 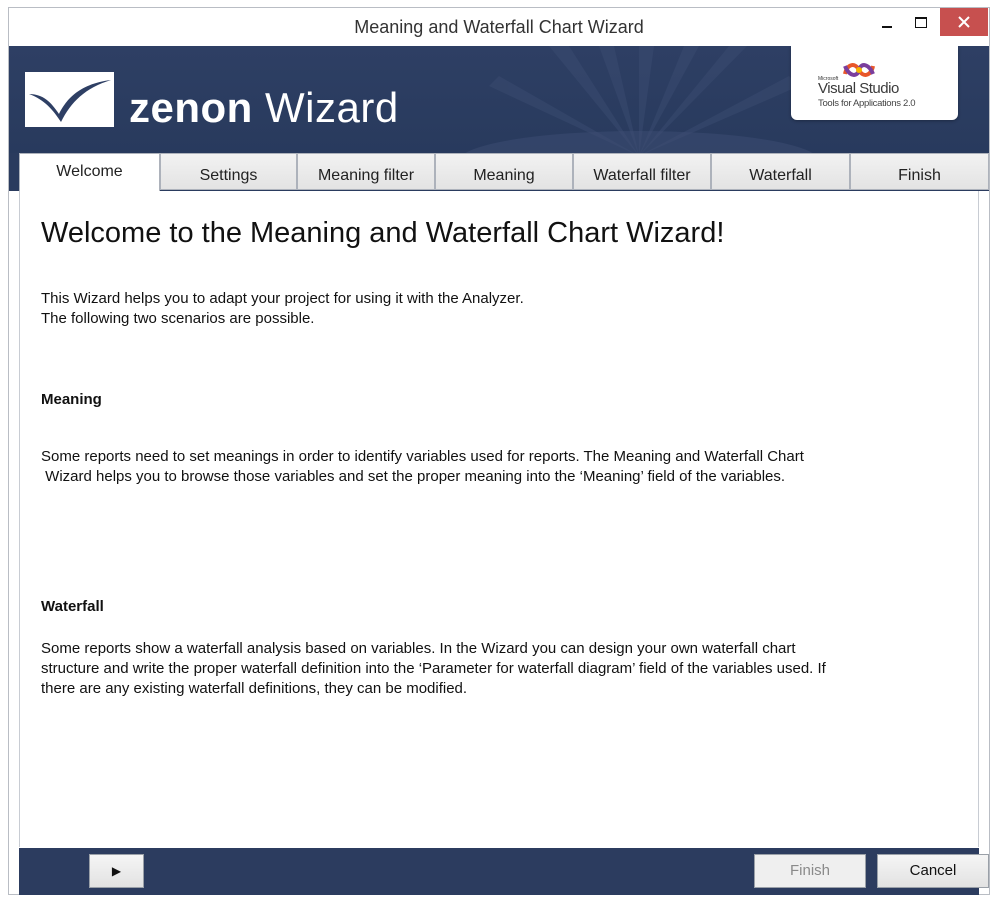 I want to click on window-title: Meaning and Waterfall Chart Wizard, so click(x=499, y=27).